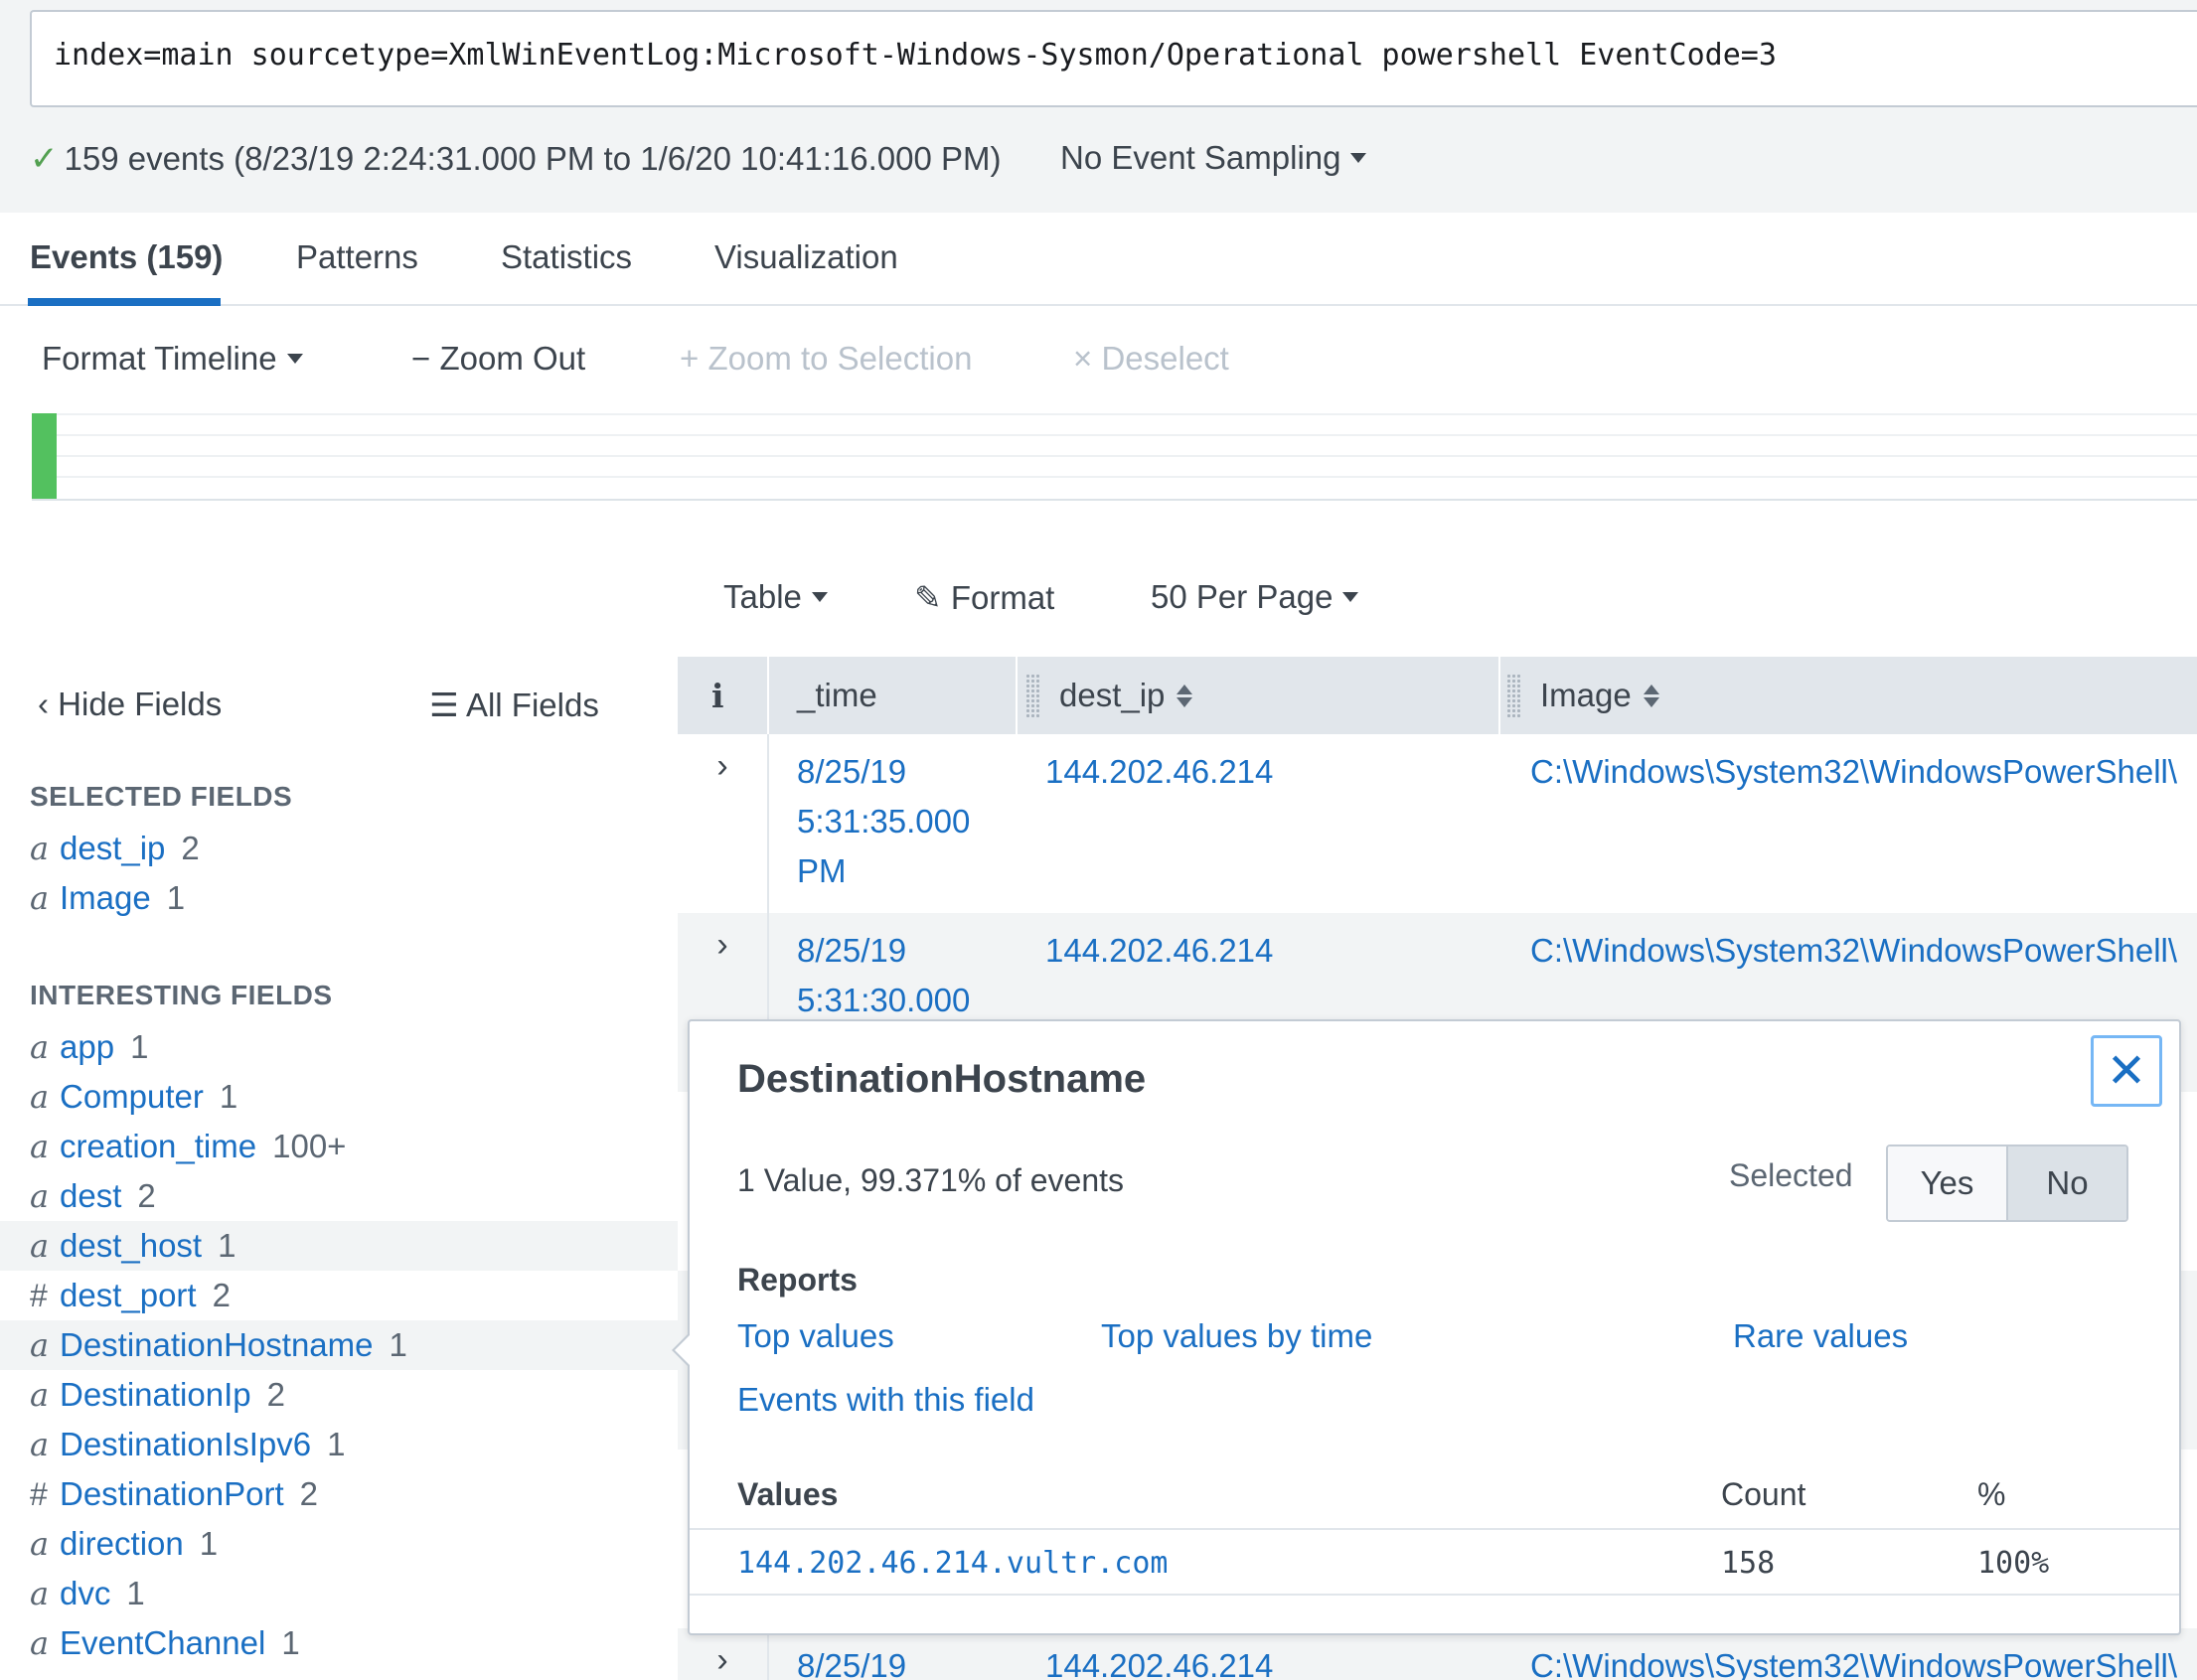  I want to click on field-row: a Computer 1, so click(339, 1097).